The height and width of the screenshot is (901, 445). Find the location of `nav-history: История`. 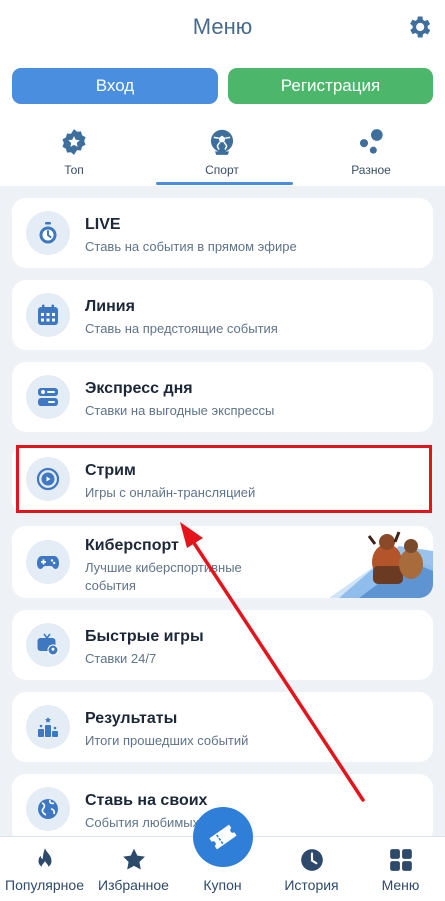

nav-history: История is located at coordinates (311, 869).